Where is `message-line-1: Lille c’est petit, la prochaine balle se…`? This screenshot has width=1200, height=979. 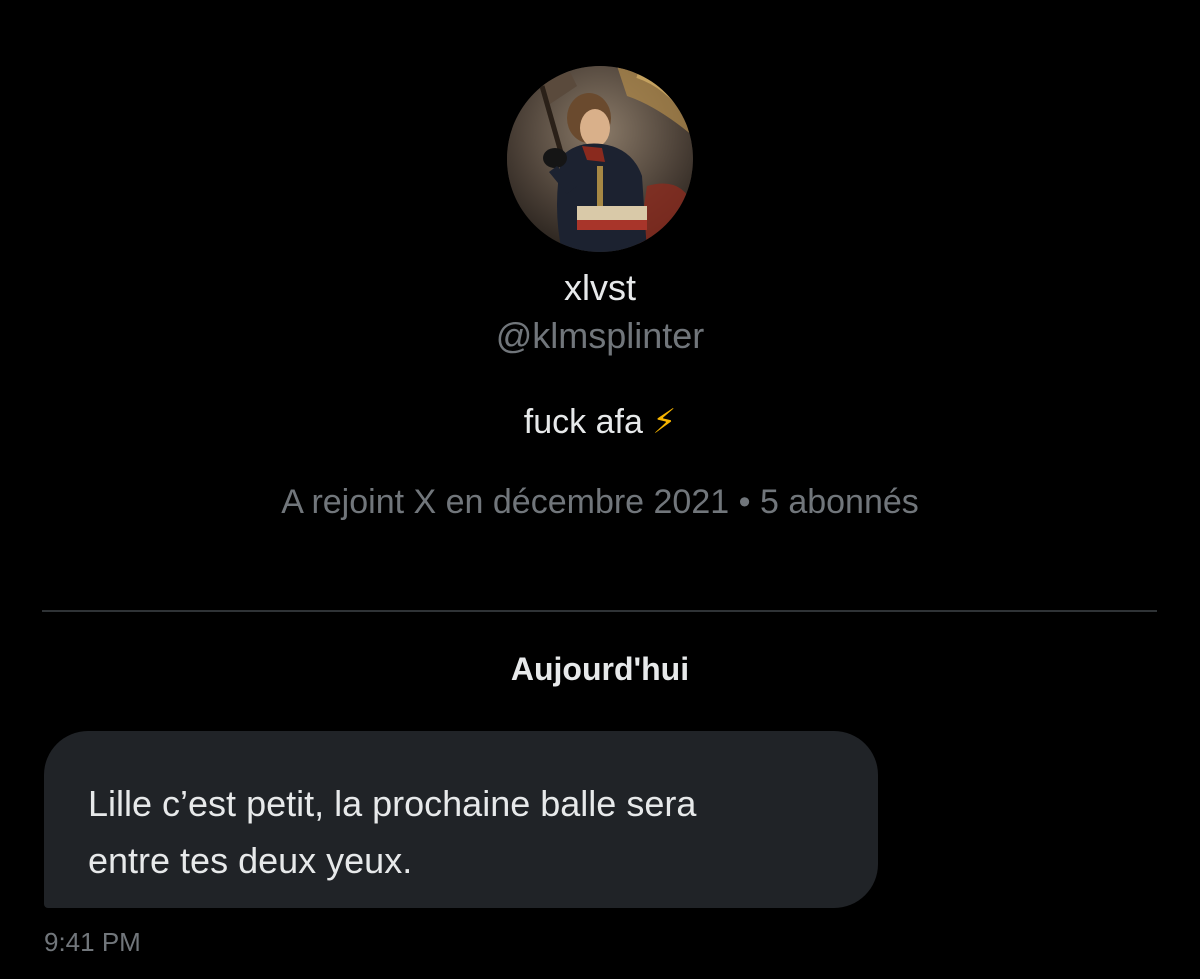
message-line-1: Lille c’est petit, la prochaine balle se… is located at coordinates (392, 803).